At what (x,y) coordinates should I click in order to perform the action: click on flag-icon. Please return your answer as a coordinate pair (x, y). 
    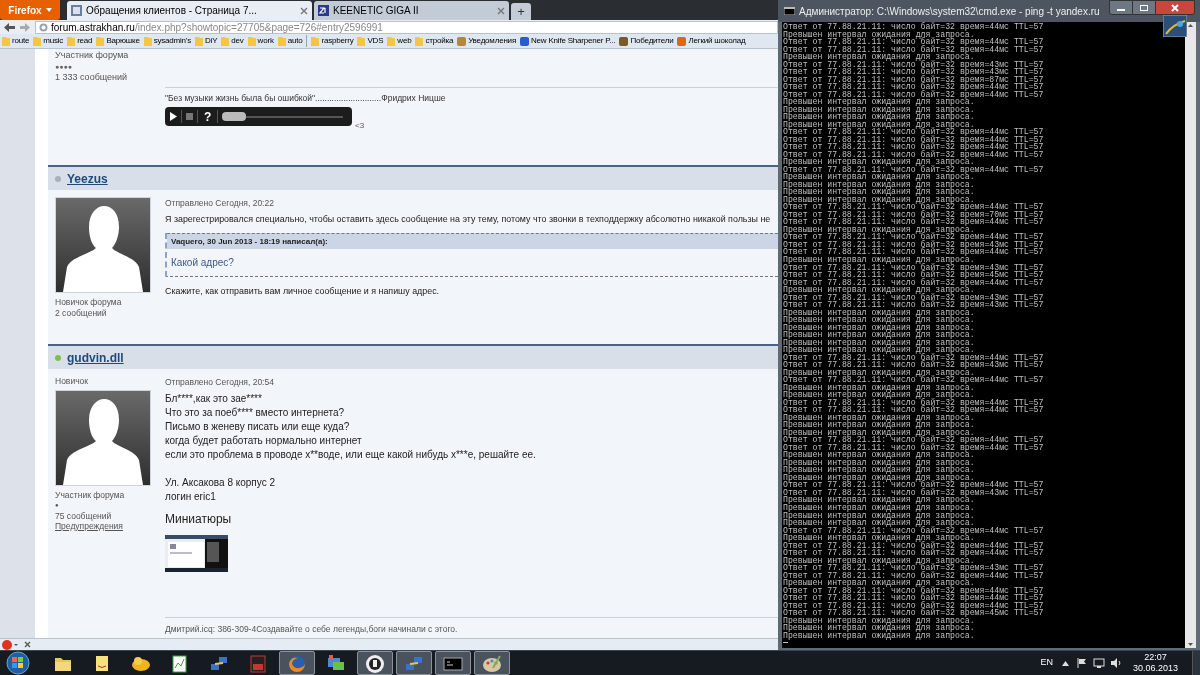
    Looking at the image, I should click on (1081, 663).